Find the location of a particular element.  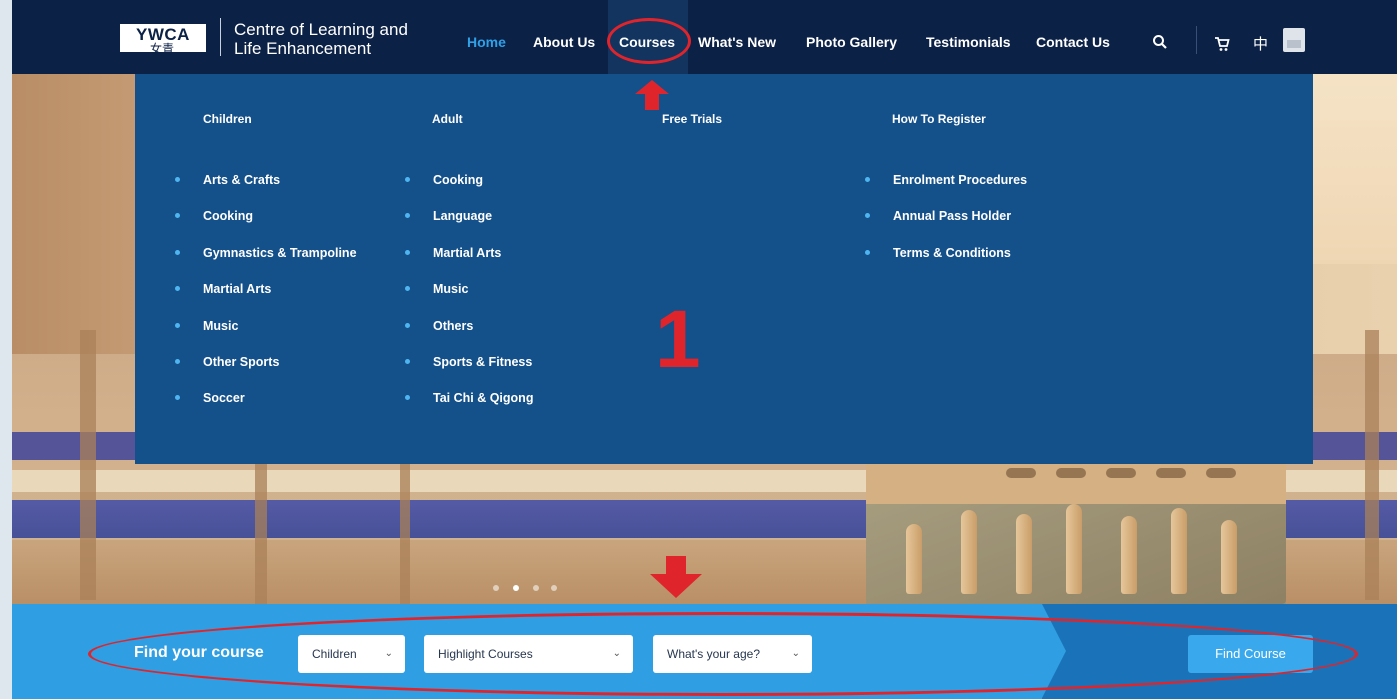

carousel-dot-active is located at coordinates (516, 588).